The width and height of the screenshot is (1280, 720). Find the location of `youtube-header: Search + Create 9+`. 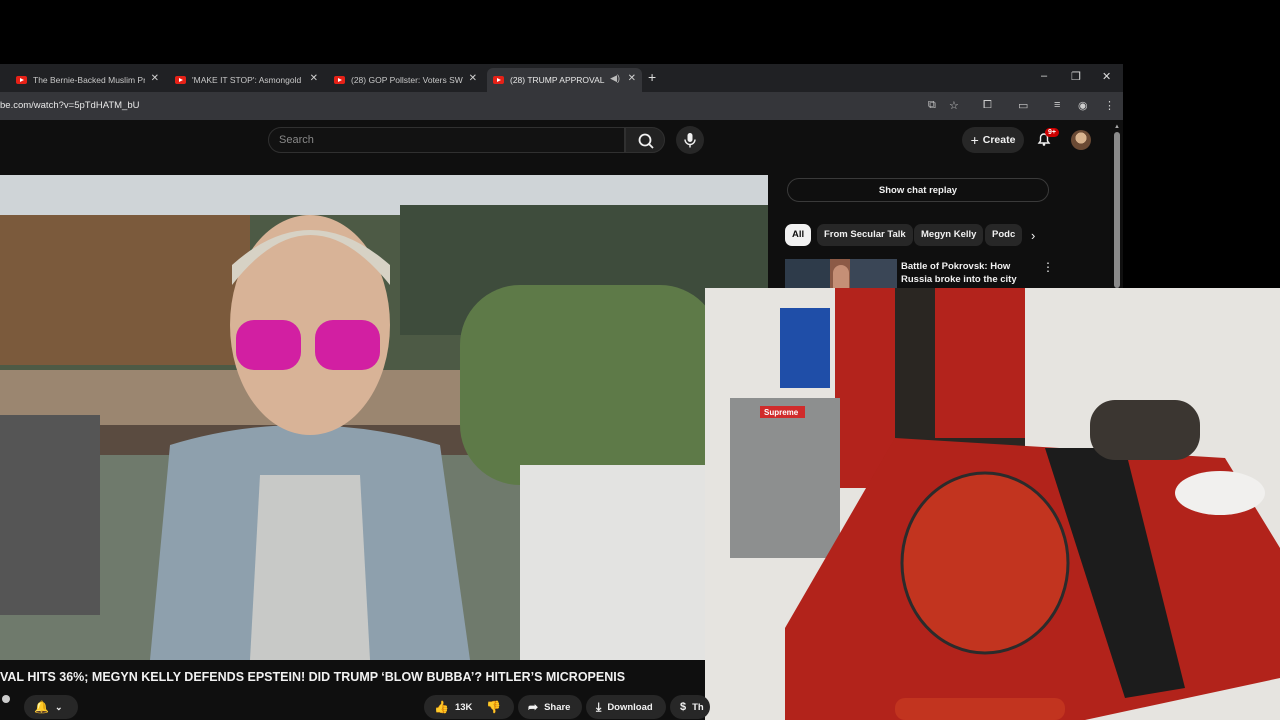

youtube-header: Search + Create 9+ is located at coordinates (561, 146).